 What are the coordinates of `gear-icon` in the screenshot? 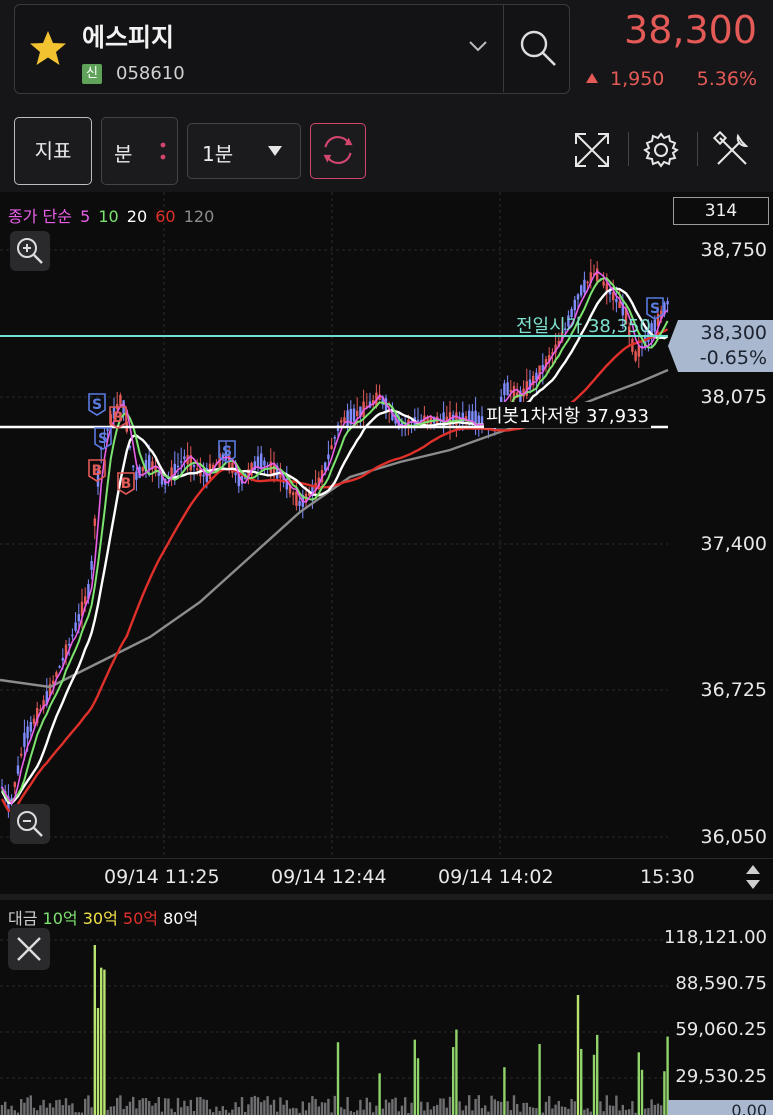 It's located at (661, 150).